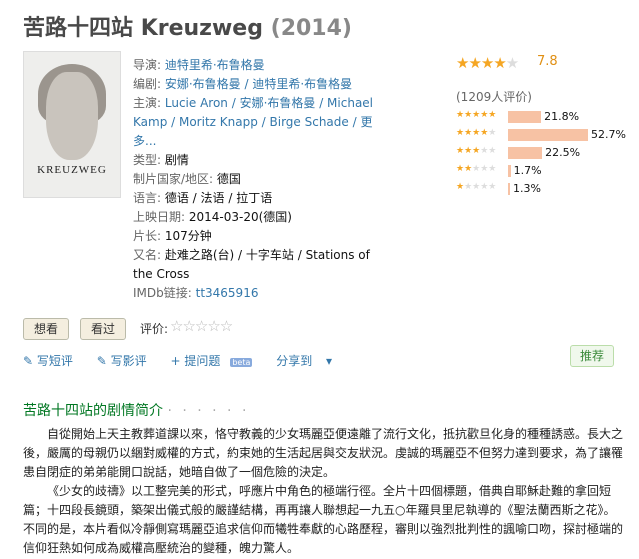 This screenshot has width=639, height=559. I want to click on rating-bar-row: ★★★★★ 52.7%, so click(543, 135).